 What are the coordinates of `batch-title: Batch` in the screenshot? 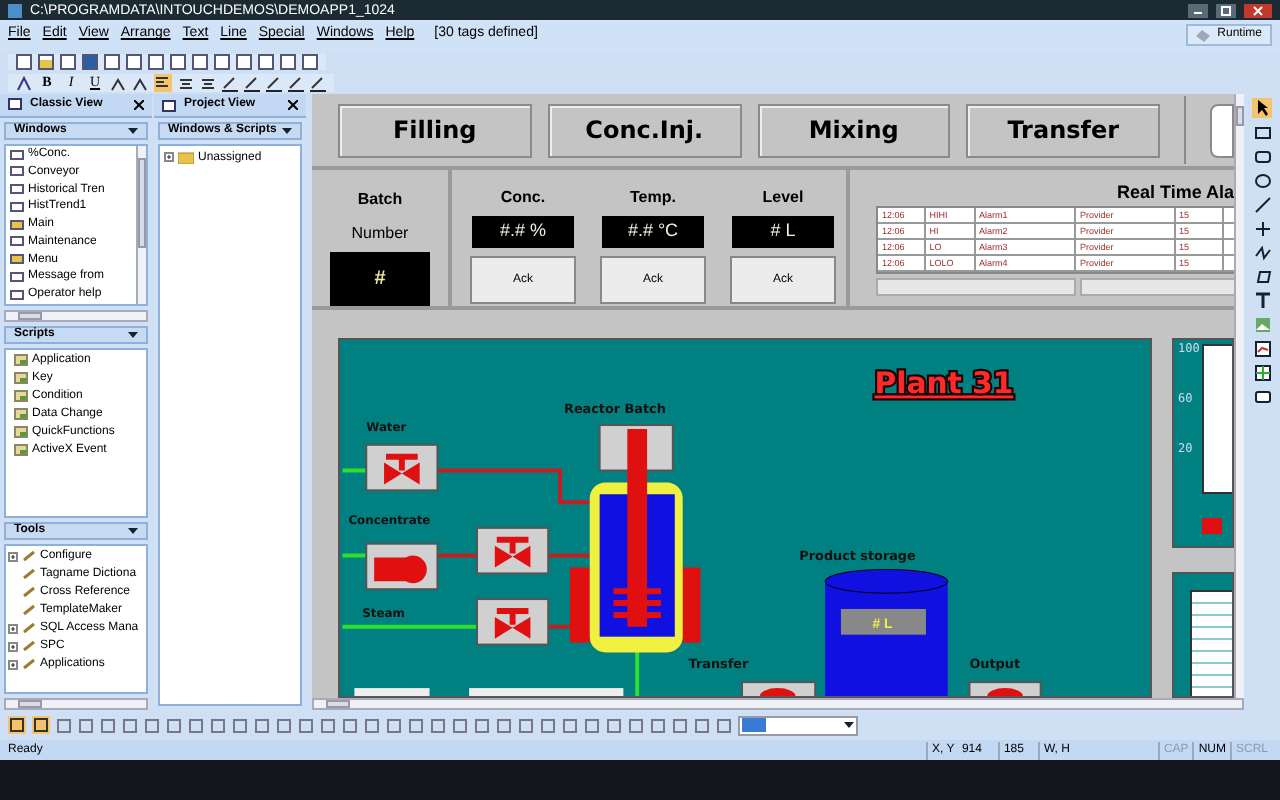 It's located at (380, 200).